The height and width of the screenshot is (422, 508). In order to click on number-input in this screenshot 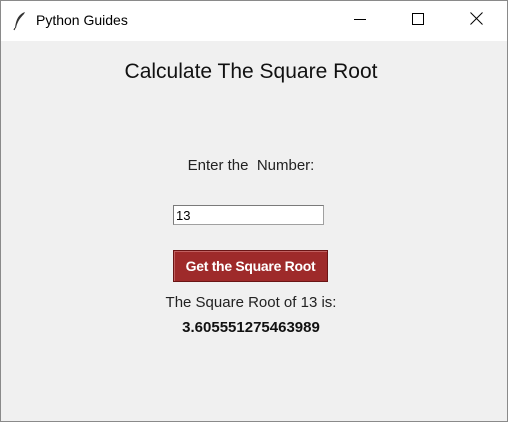, I will do `click(248, 215)`.